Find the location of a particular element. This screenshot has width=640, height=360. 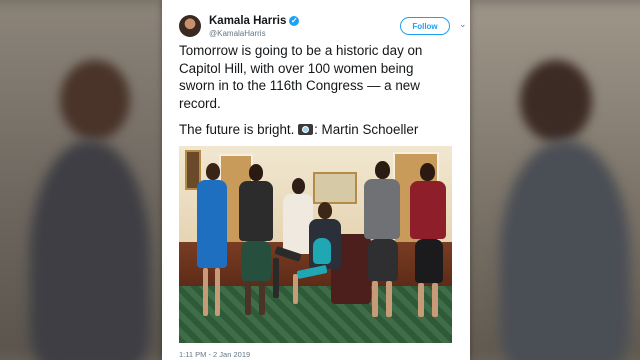

photo-credit-line: The future is bright. : Martin Schoeller is located at coordinates (321, 130).